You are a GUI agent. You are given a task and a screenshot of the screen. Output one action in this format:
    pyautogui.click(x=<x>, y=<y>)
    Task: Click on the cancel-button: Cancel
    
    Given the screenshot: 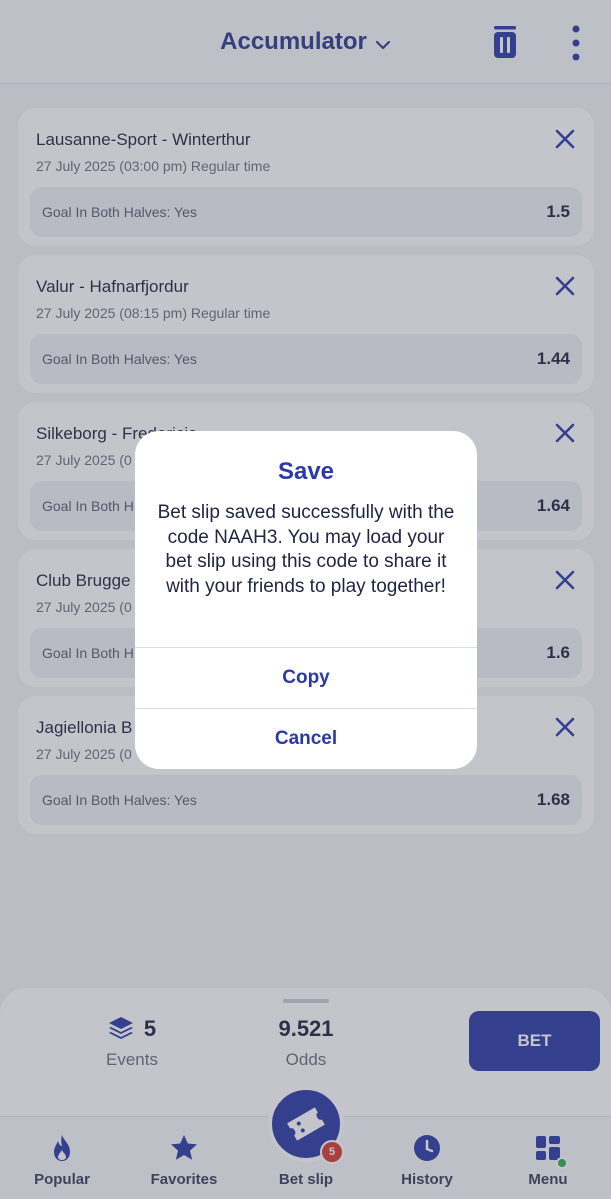 What is the action you would take?
    pyautogui.click(x=306, y=739)
    